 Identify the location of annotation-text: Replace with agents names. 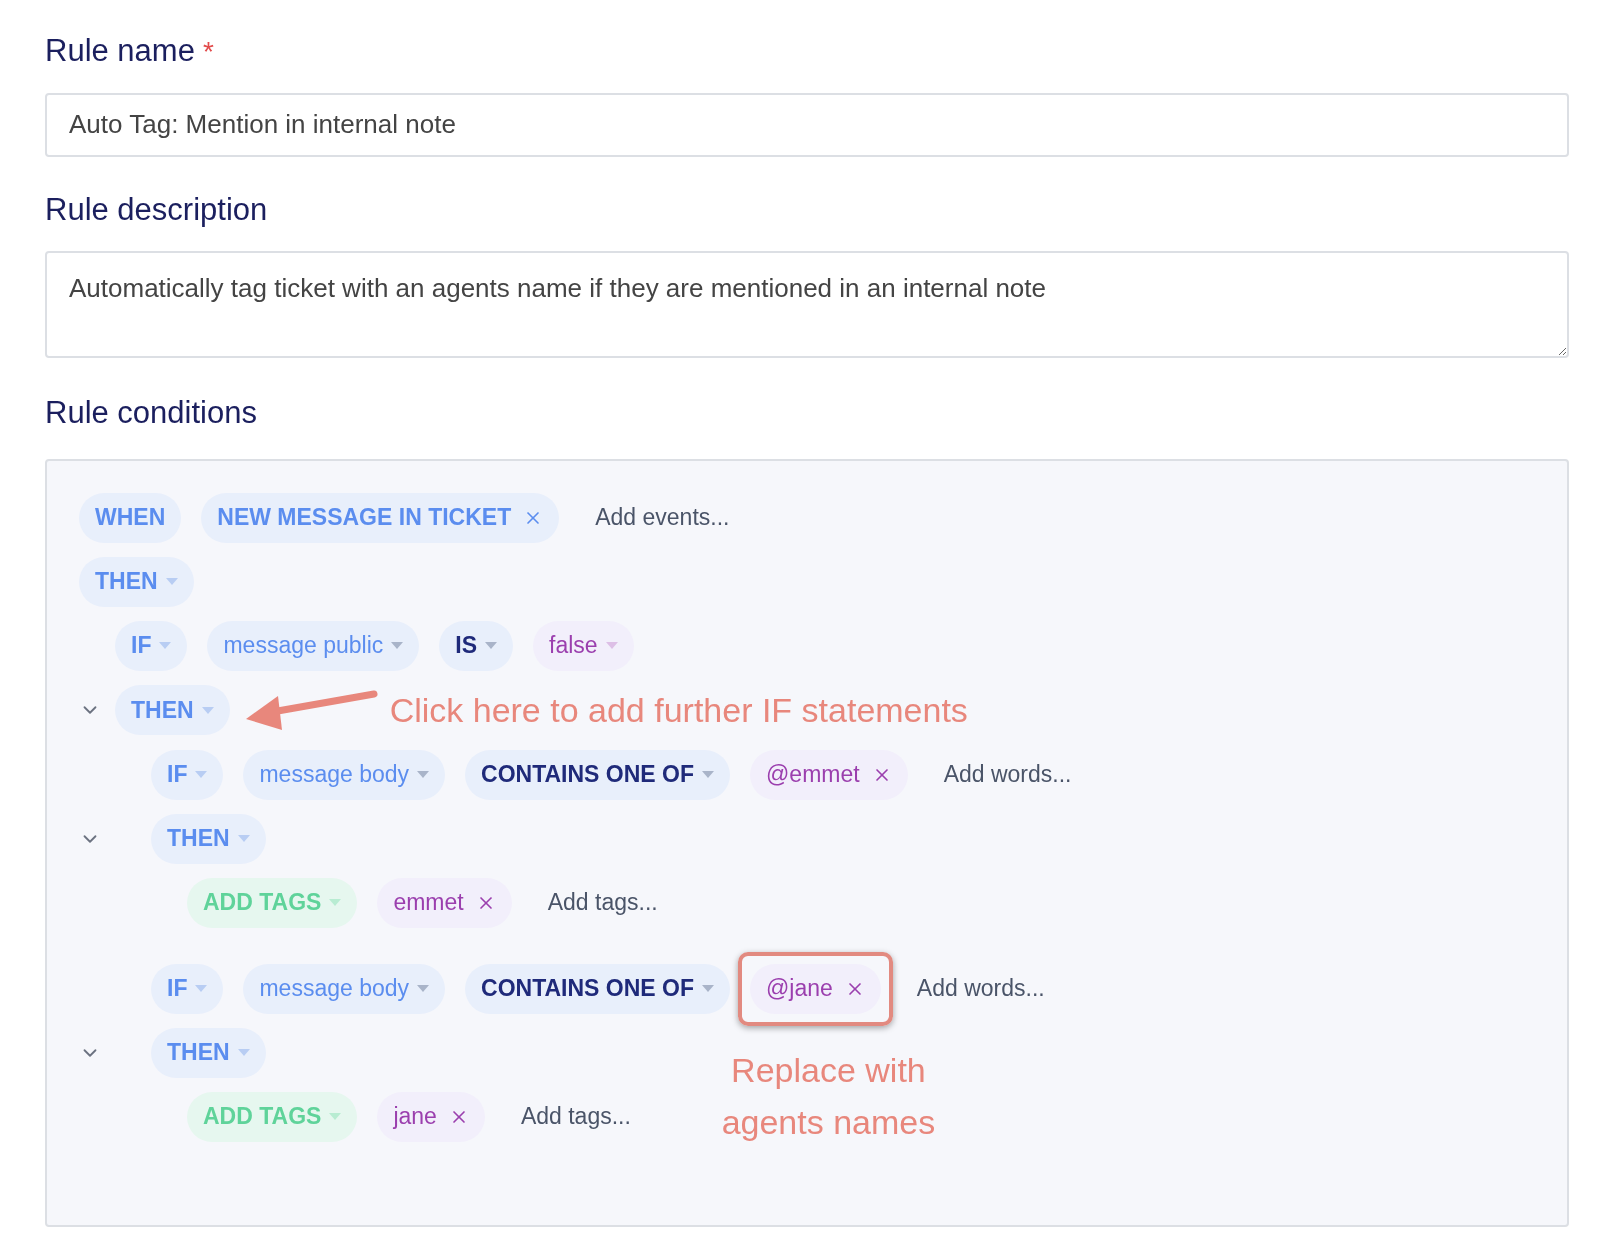
(828, 1096).